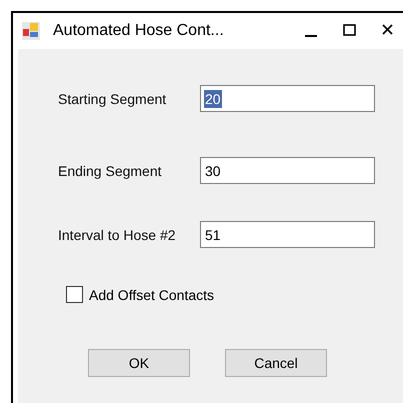 The image size is (403, 403). I want to click on input-field: 20, so click(287, 98).